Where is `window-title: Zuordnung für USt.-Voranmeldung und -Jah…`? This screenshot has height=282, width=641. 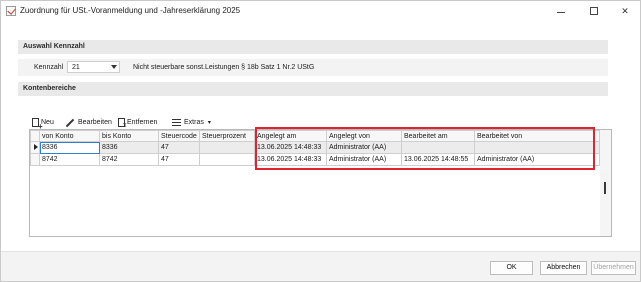
window-title: Zuordnung für USt.-Voranmeldung und -Jah… is located at coordinates (130, 10).